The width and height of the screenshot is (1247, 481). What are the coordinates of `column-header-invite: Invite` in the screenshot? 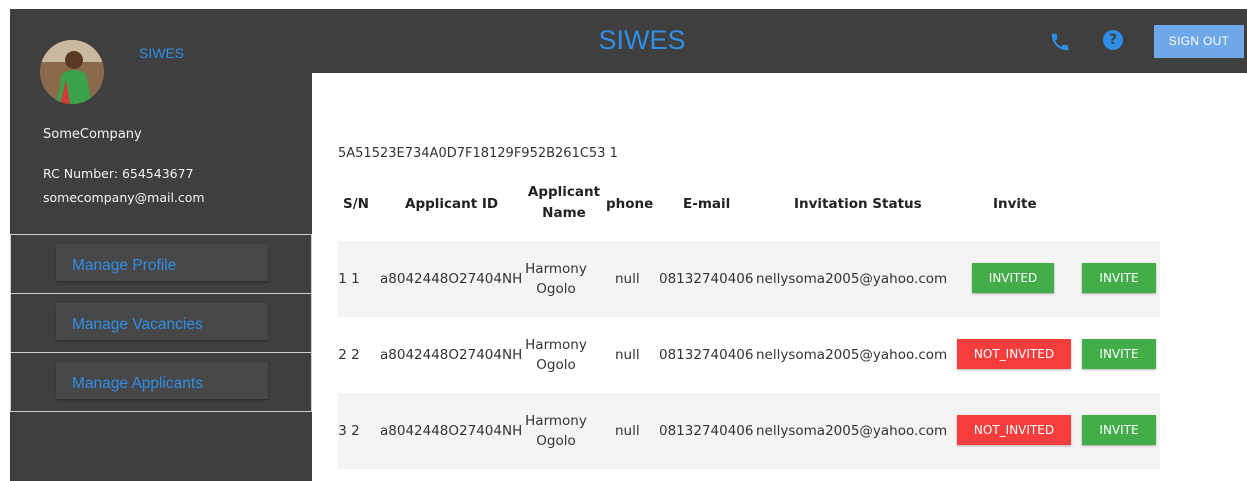 It's located at (1015, 204).